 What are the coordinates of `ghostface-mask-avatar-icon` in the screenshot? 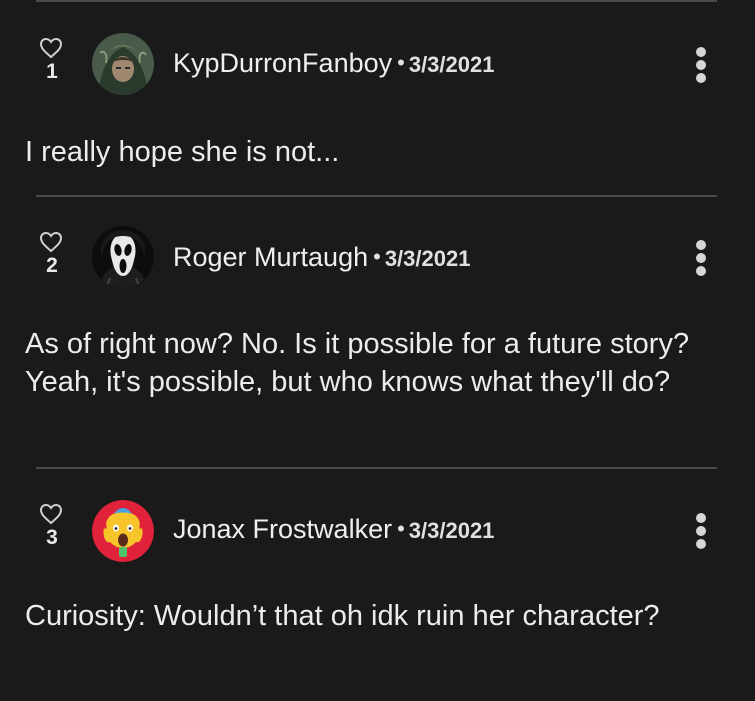 It's located at (123, 257).